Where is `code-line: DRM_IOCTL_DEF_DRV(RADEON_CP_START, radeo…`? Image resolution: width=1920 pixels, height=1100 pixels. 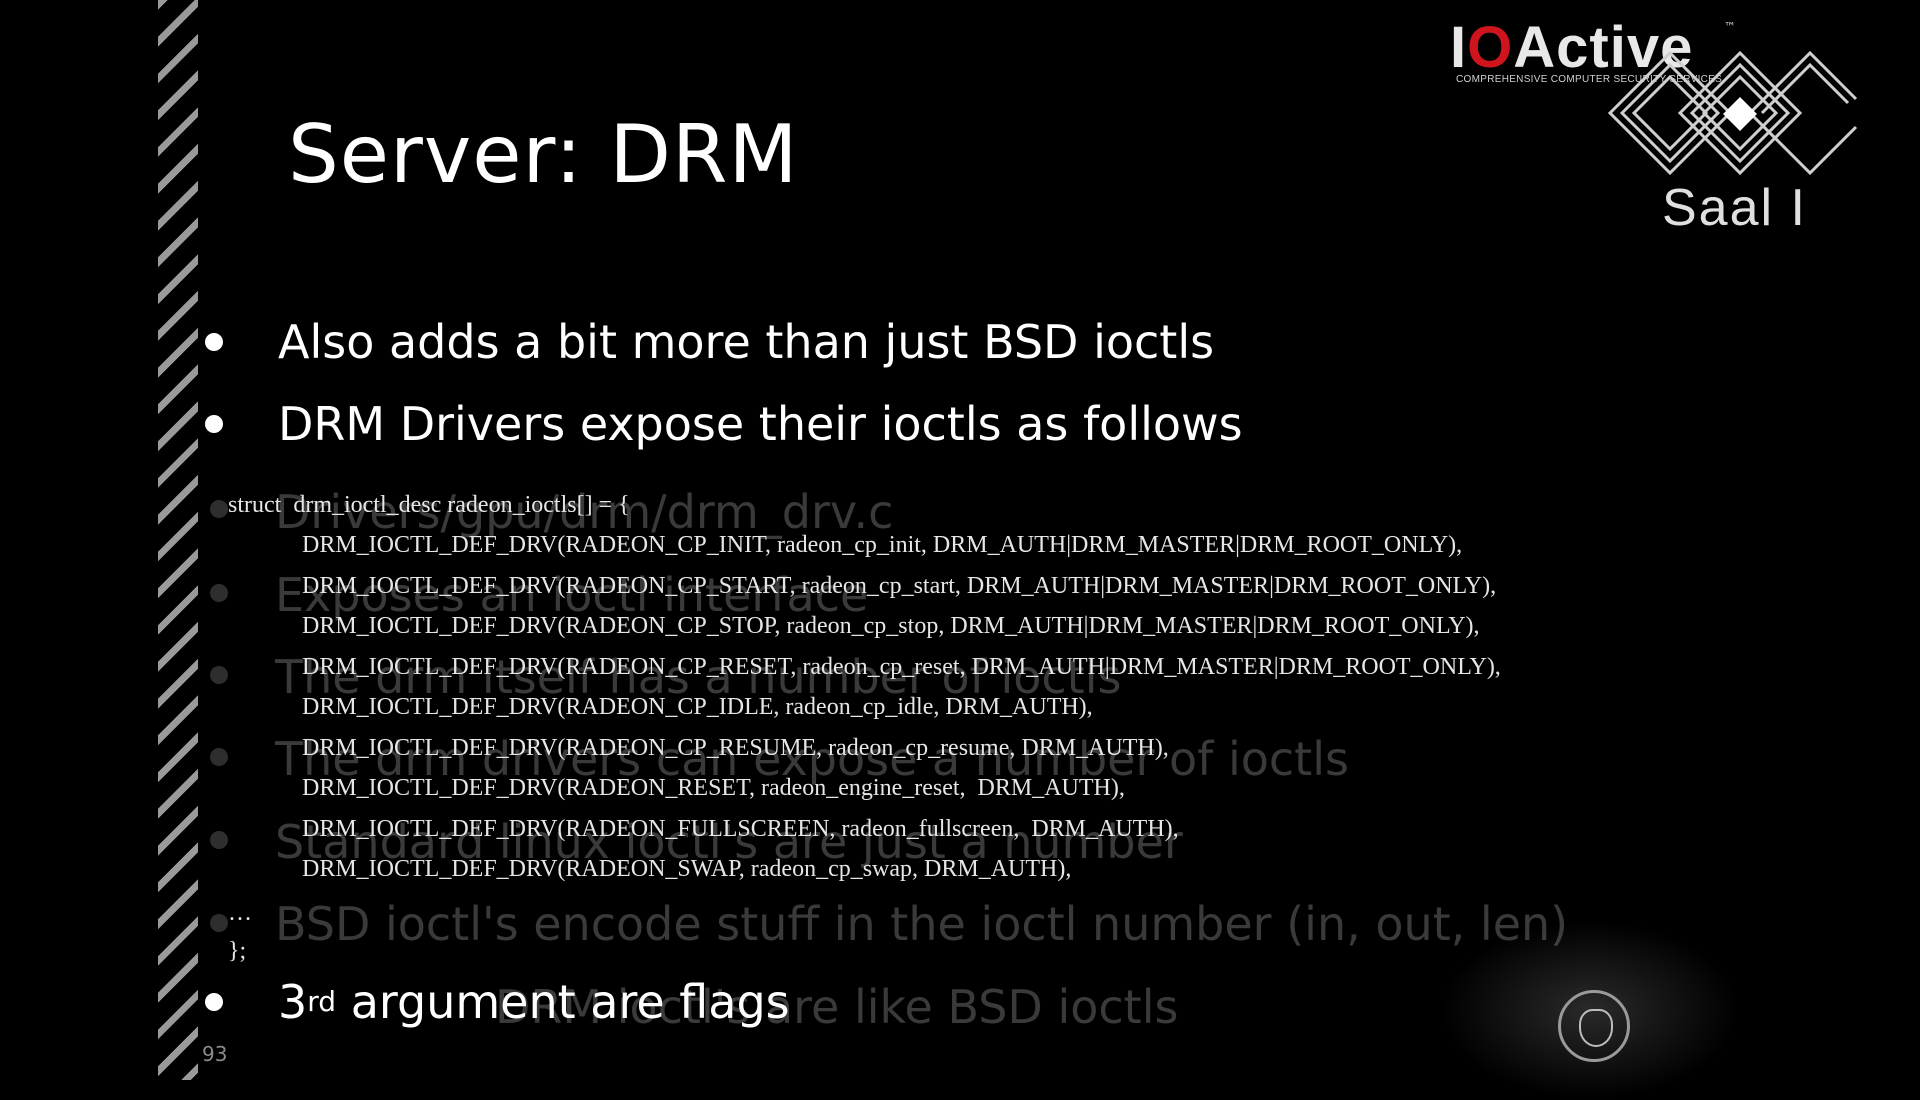 code-line: DRM_IOCTL_DEF_DRV(RADEON_CP_START, radeo… is located at coordinates (899, 586).